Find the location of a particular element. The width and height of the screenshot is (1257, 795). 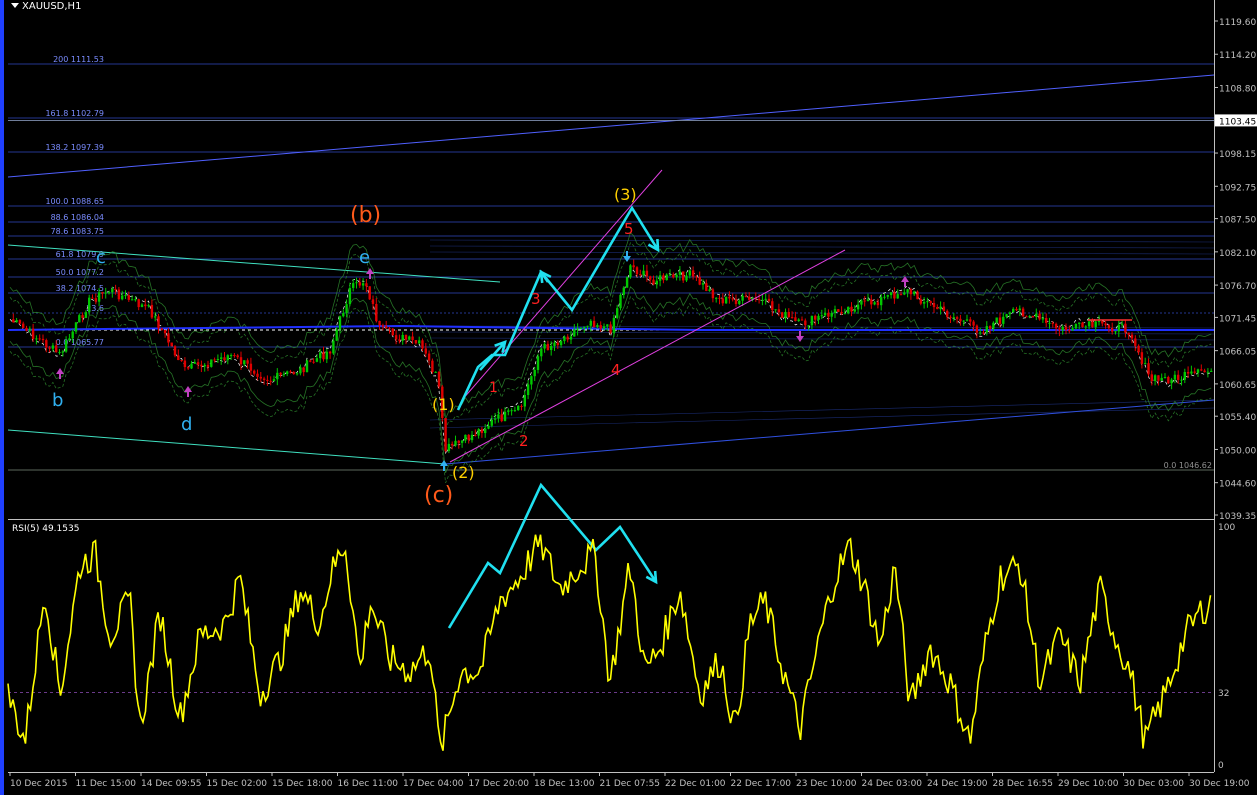

price-label: 1082.10 is located at coordinates (1237, 254).